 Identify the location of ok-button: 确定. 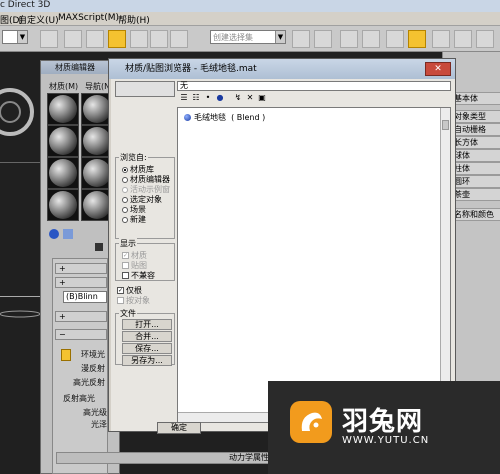
(179, 428).